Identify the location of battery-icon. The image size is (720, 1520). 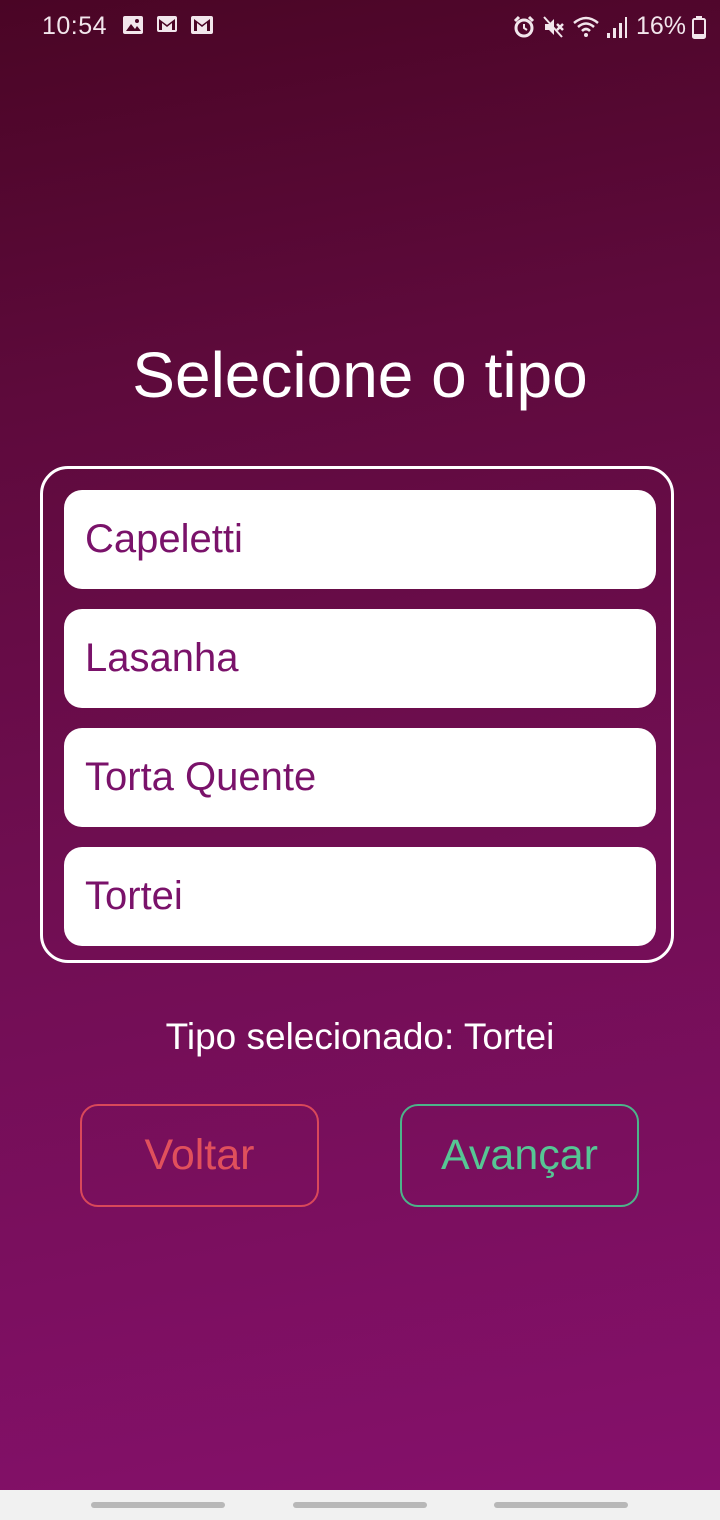
(699, 27).